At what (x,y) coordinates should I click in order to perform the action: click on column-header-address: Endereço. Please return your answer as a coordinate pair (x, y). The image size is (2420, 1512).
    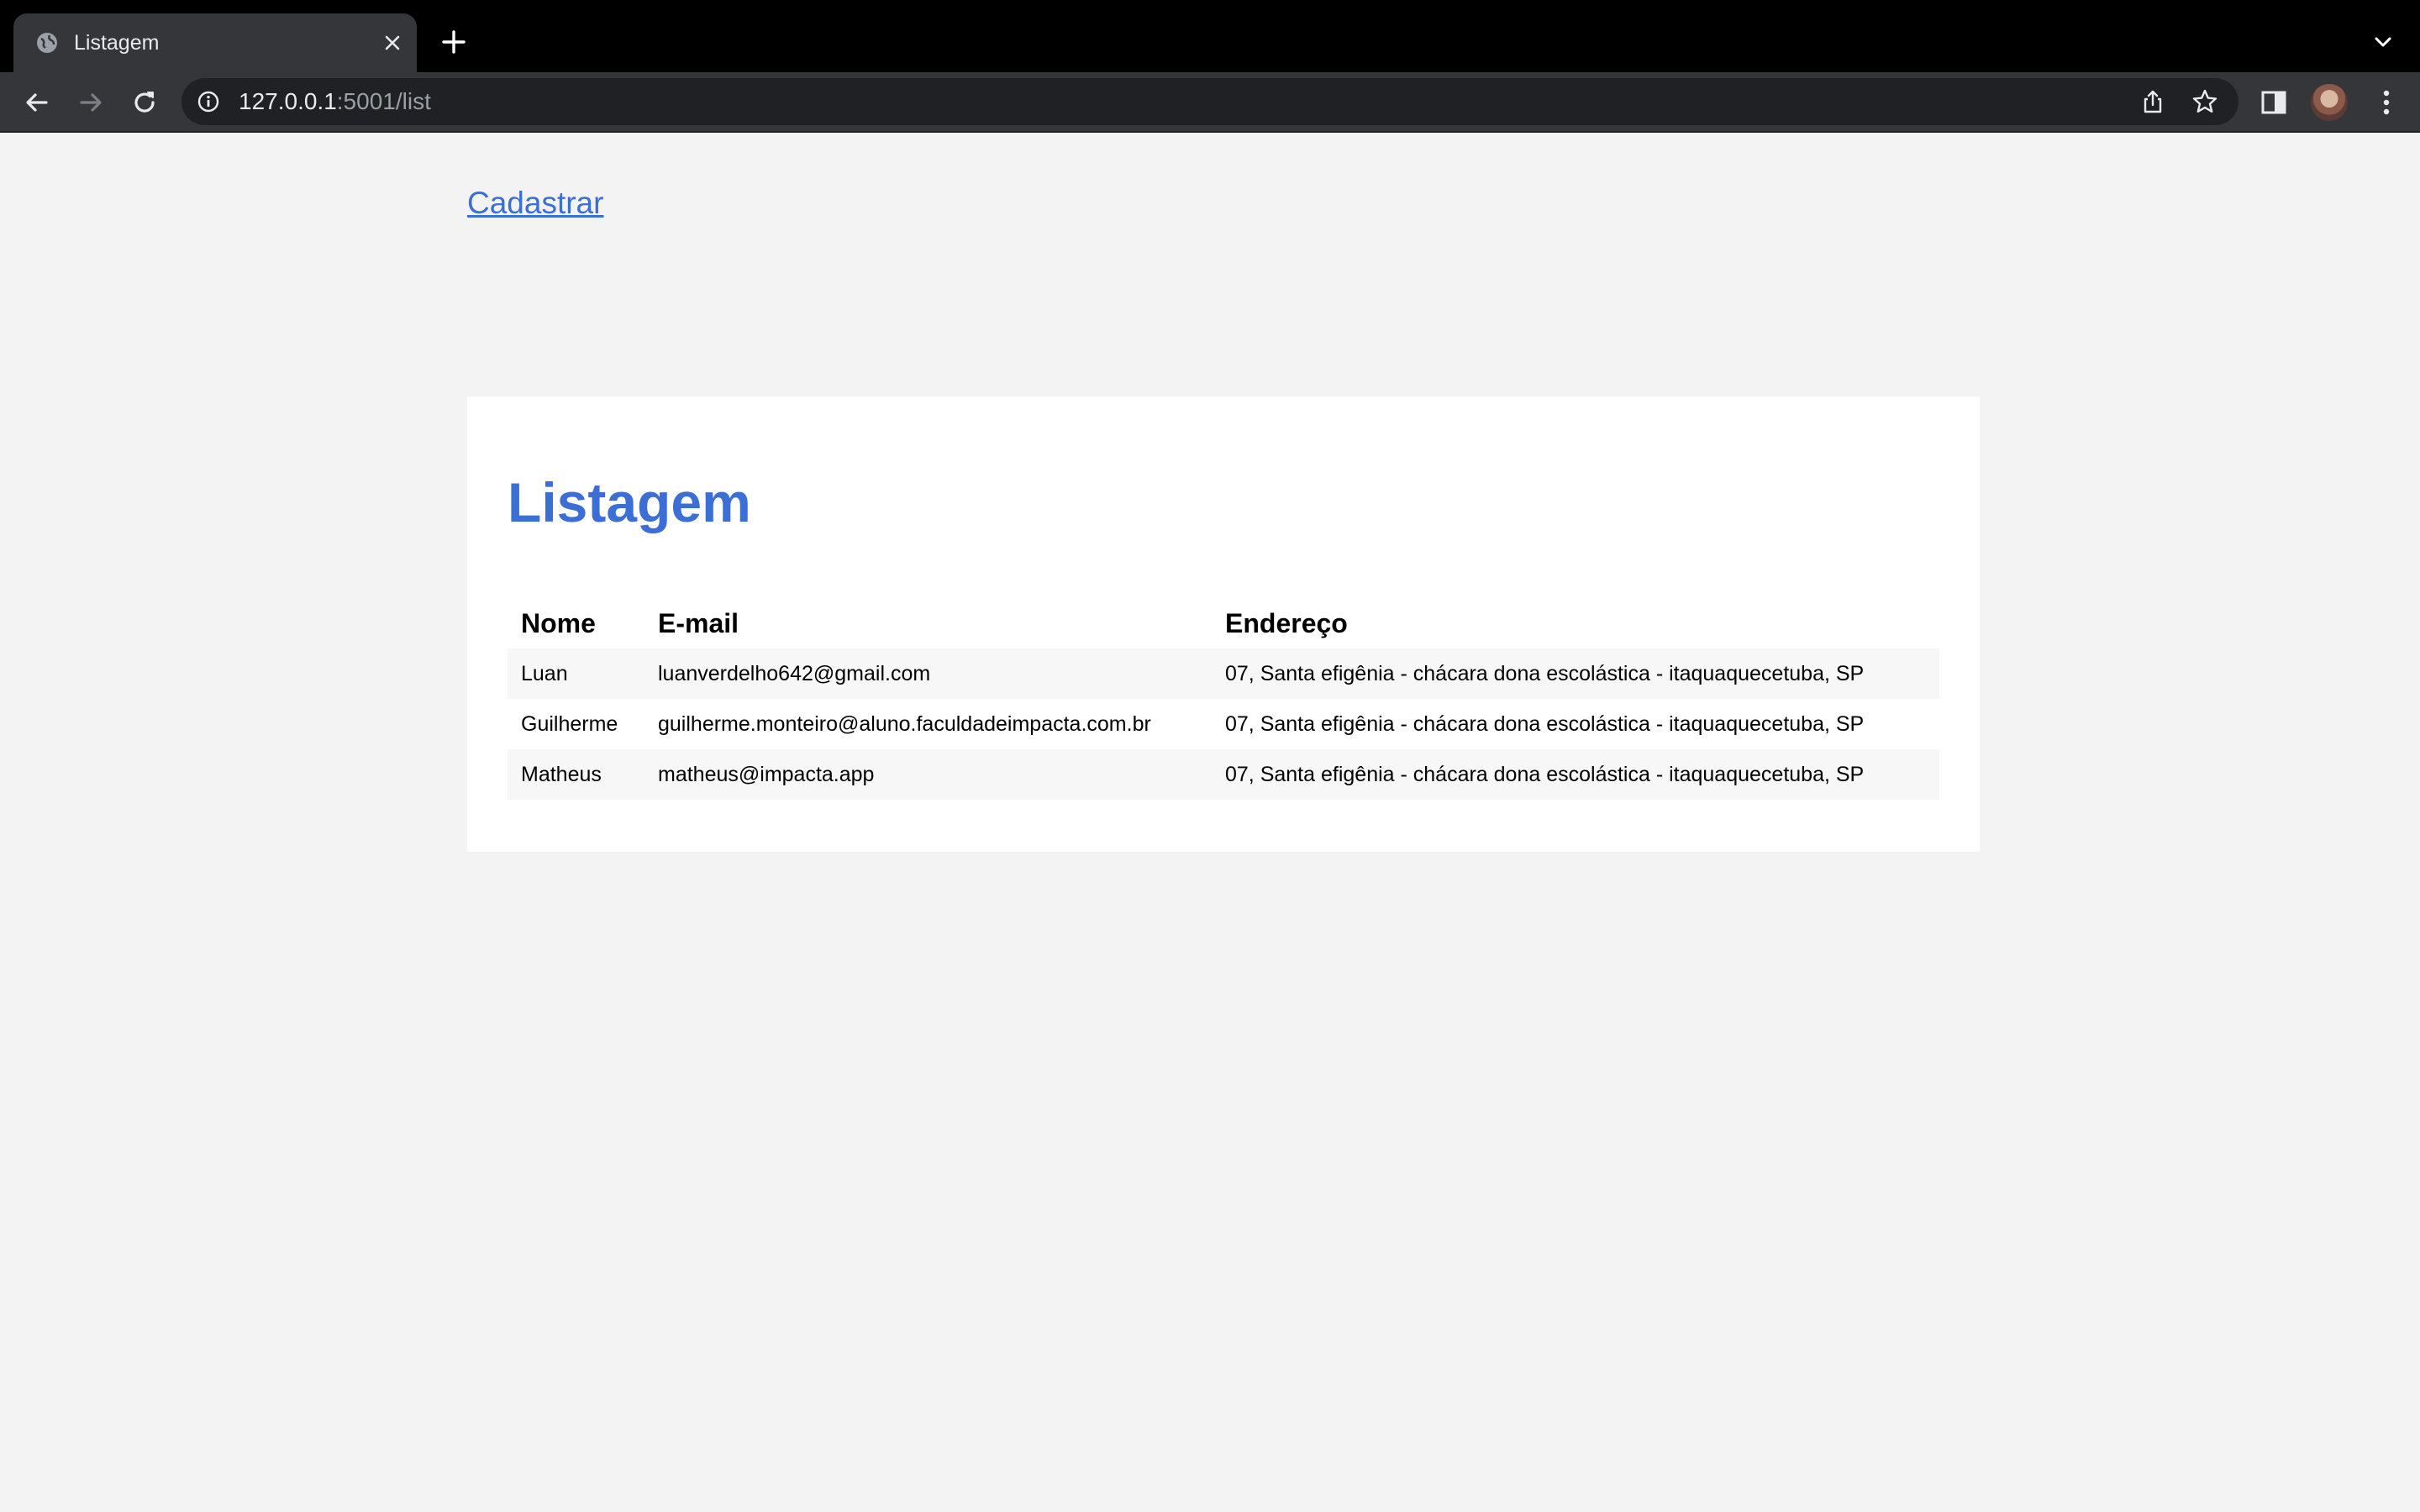
    Looking at the image, I should click on (1286, 622).